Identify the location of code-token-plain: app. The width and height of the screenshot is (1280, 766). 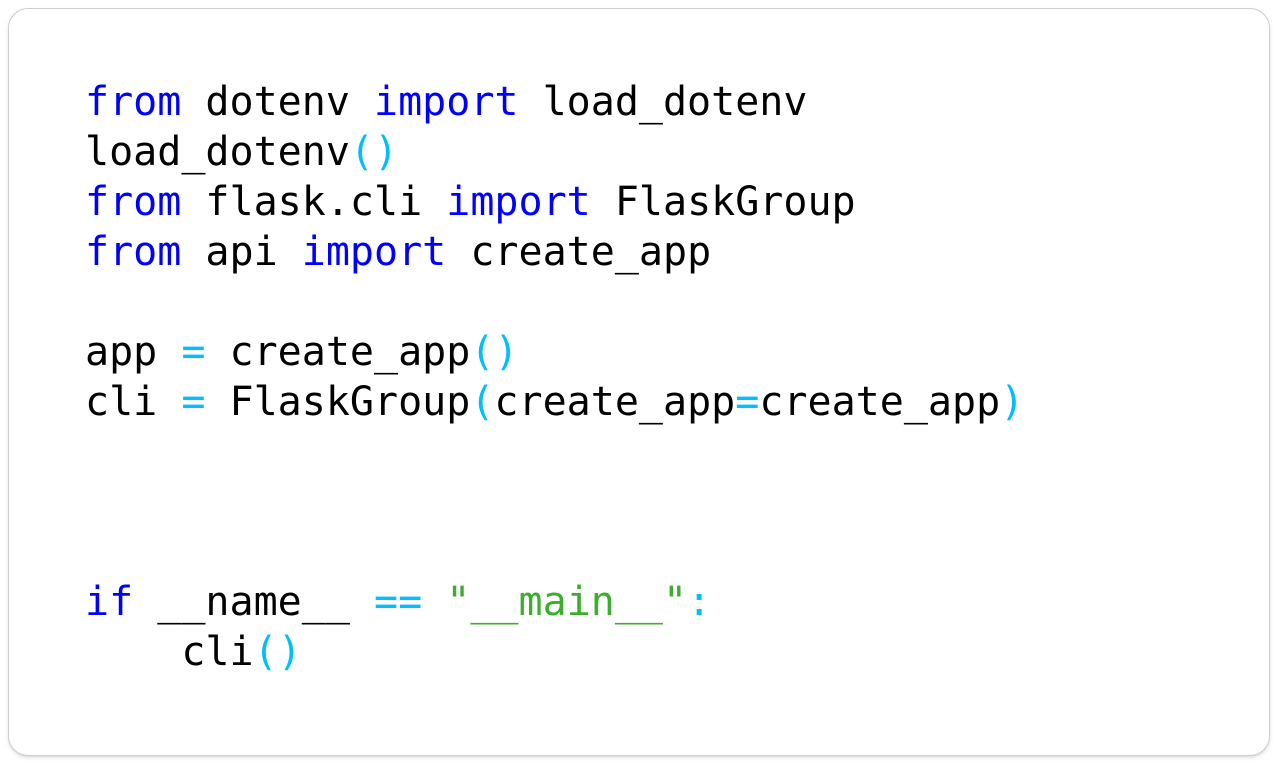
(133, 352).